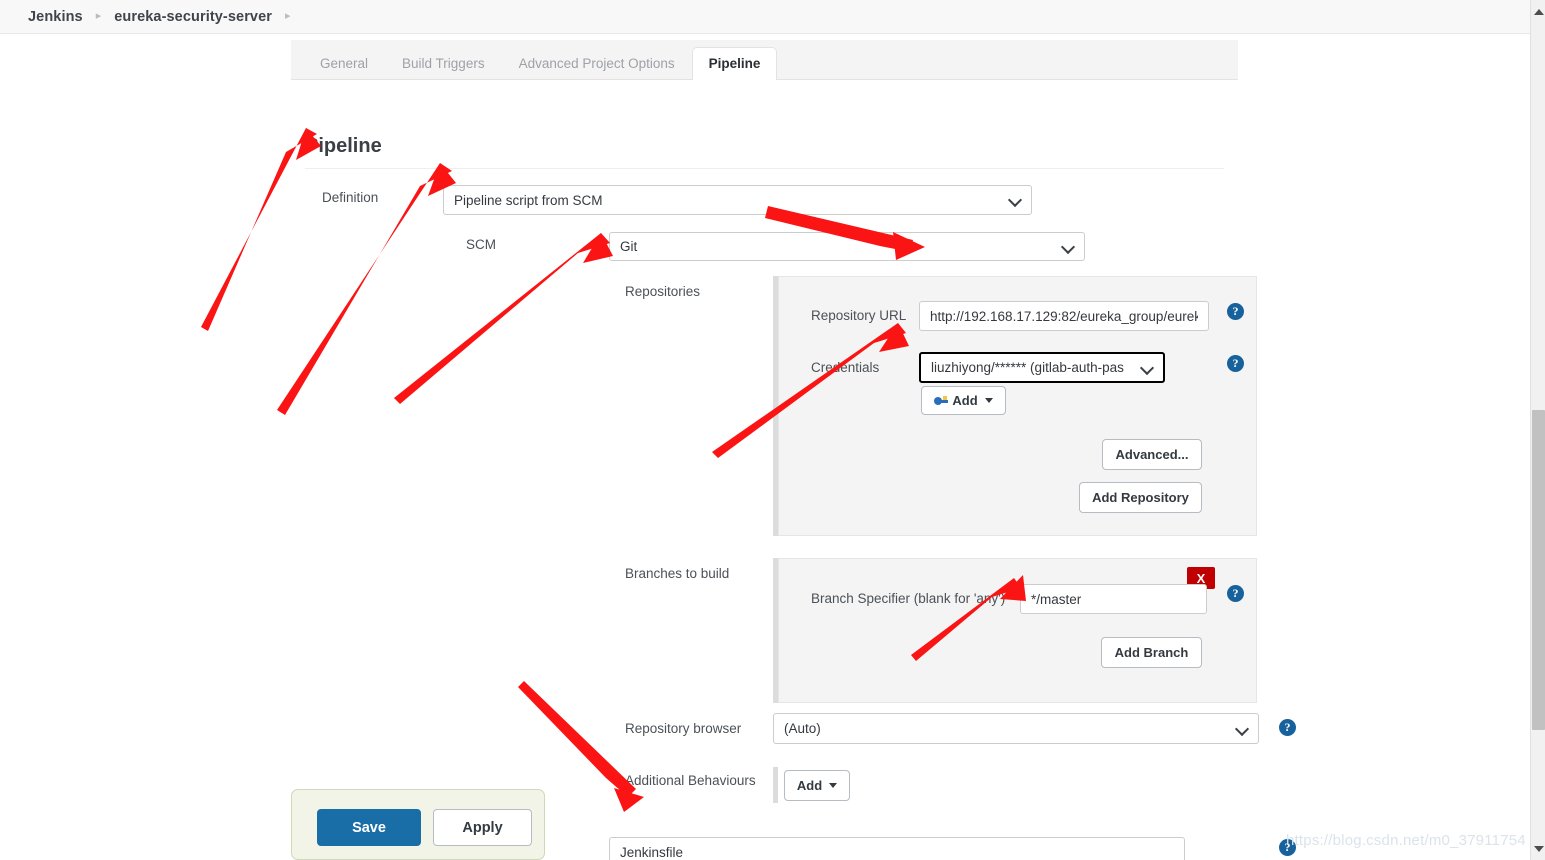  Describe the element at coordinates (55, 17) in the screenshot. I see `breadcrumb-item-jenkins: Jenkins` at that location.